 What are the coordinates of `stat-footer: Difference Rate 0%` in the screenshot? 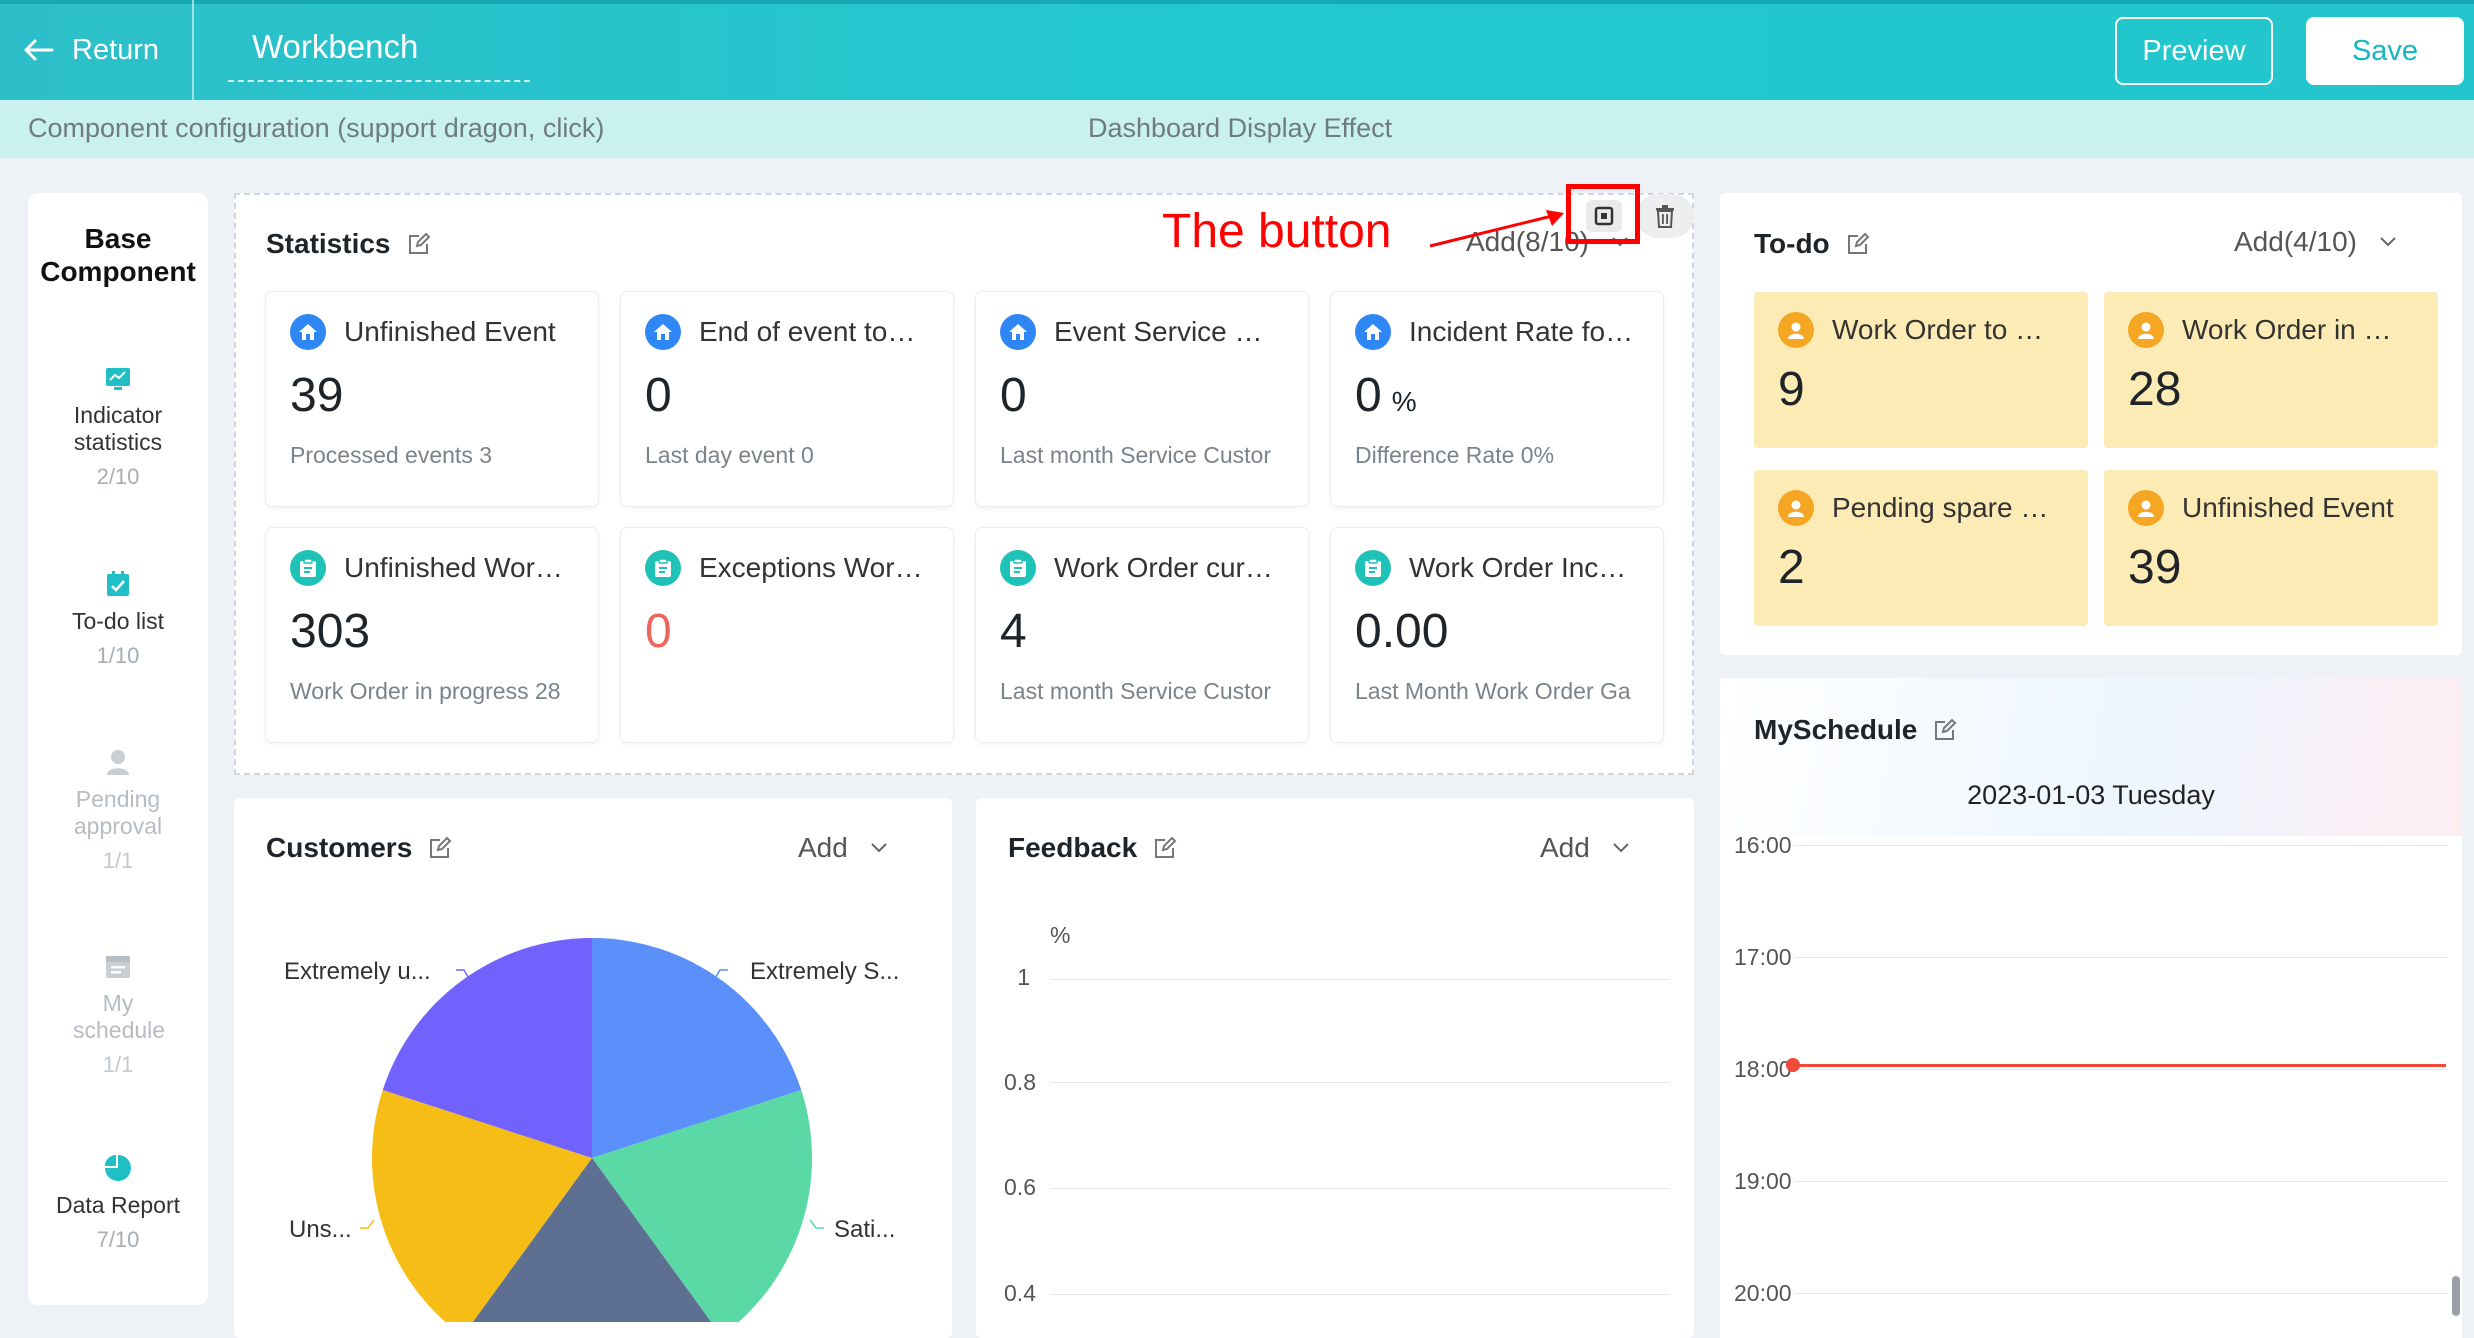 It's located at (1455, 455).